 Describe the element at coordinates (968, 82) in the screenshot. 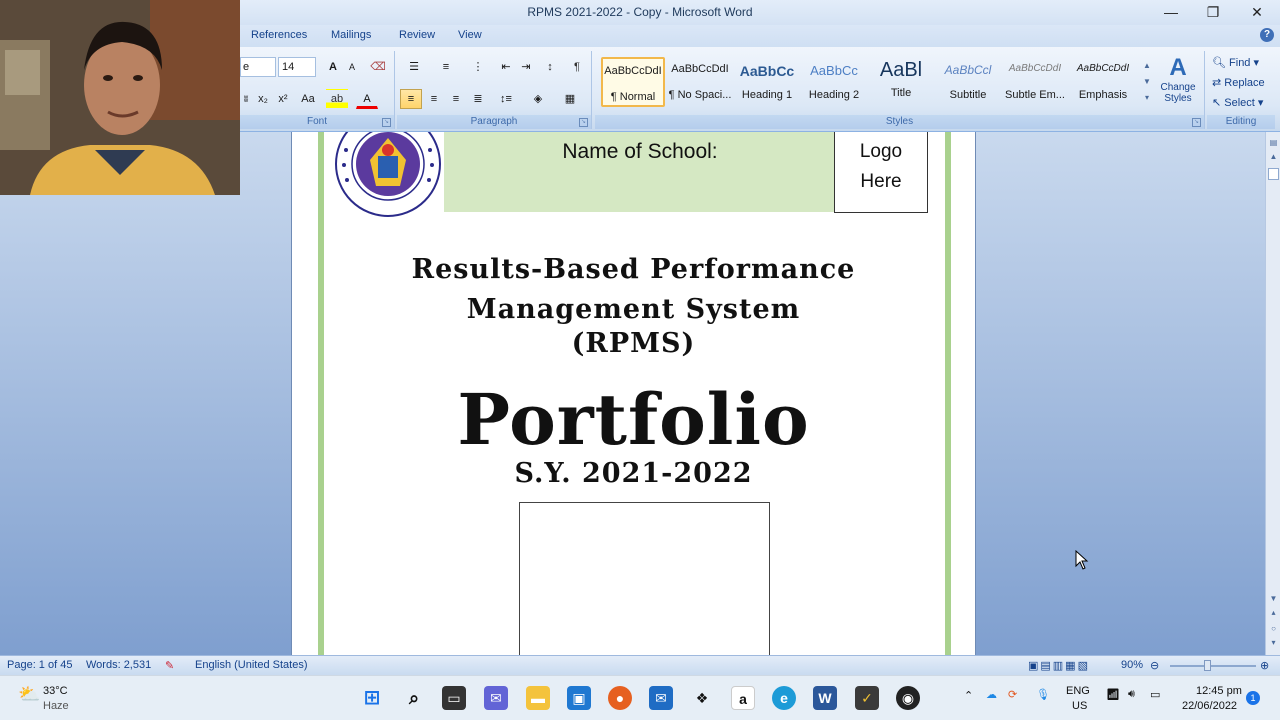

I see `style-subtitle: AaBbCcl Subtitle` at that location.